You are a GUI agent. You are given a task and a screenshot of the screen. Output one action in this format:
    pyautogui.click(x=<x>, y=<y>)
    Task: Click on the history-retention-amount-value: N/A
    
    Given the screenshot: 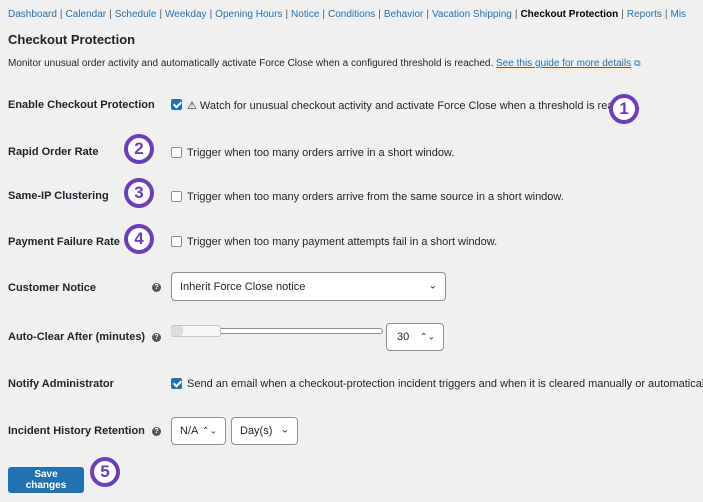 What is the action you would take?
    pyautogui.click(x=189, y=431)
    